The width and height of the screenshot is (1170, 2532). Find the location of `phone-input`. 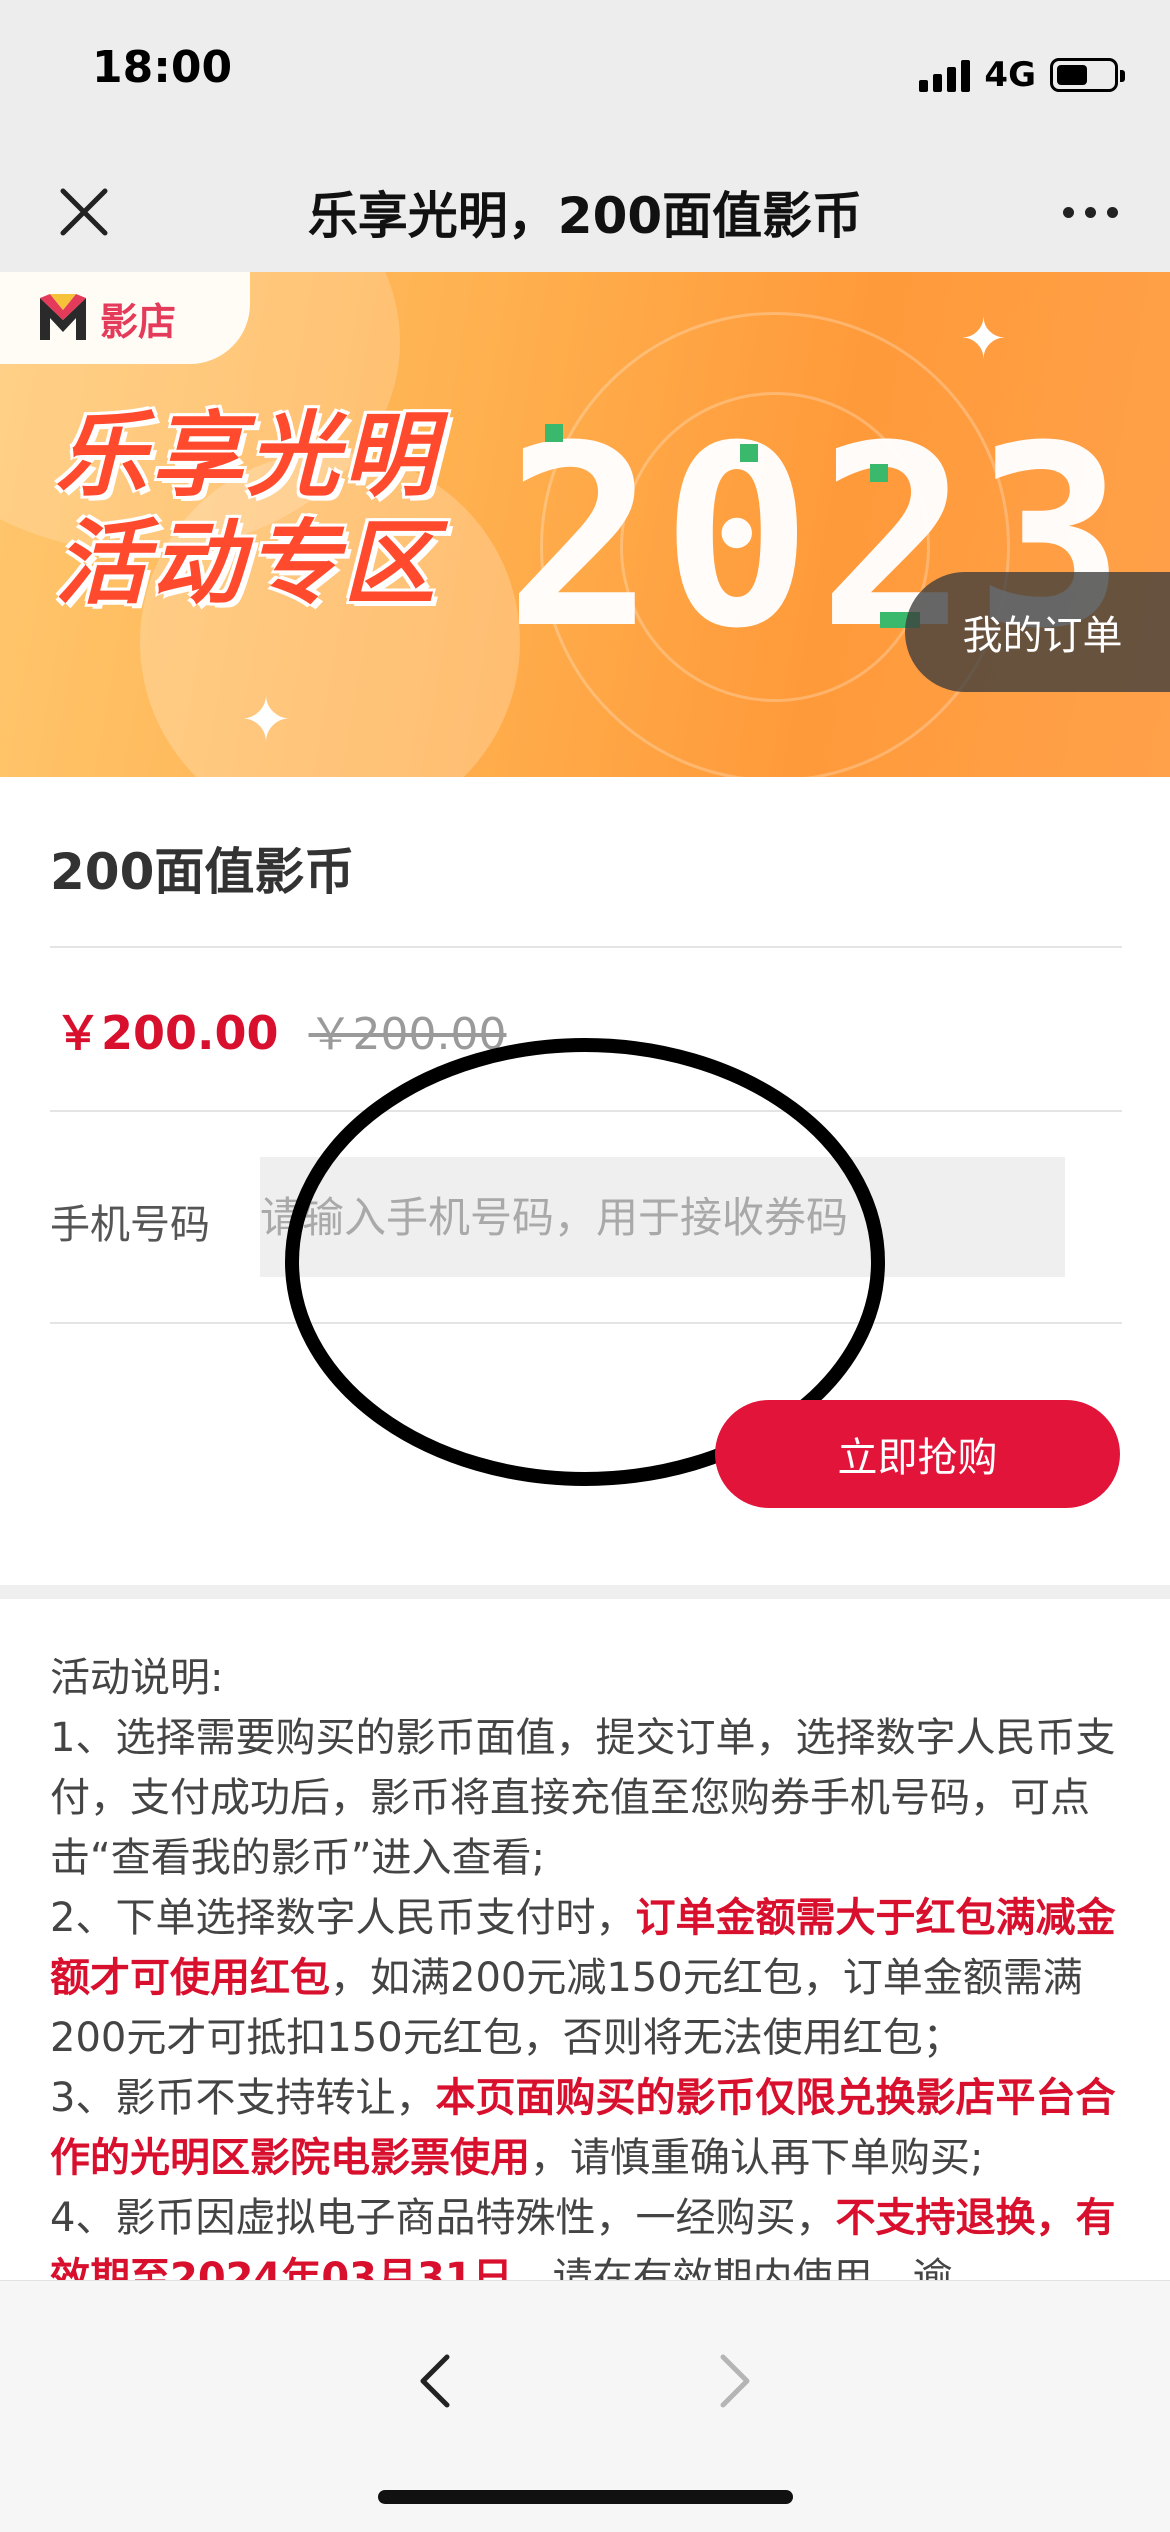

phone-input is located at coordinates (662, 1217).